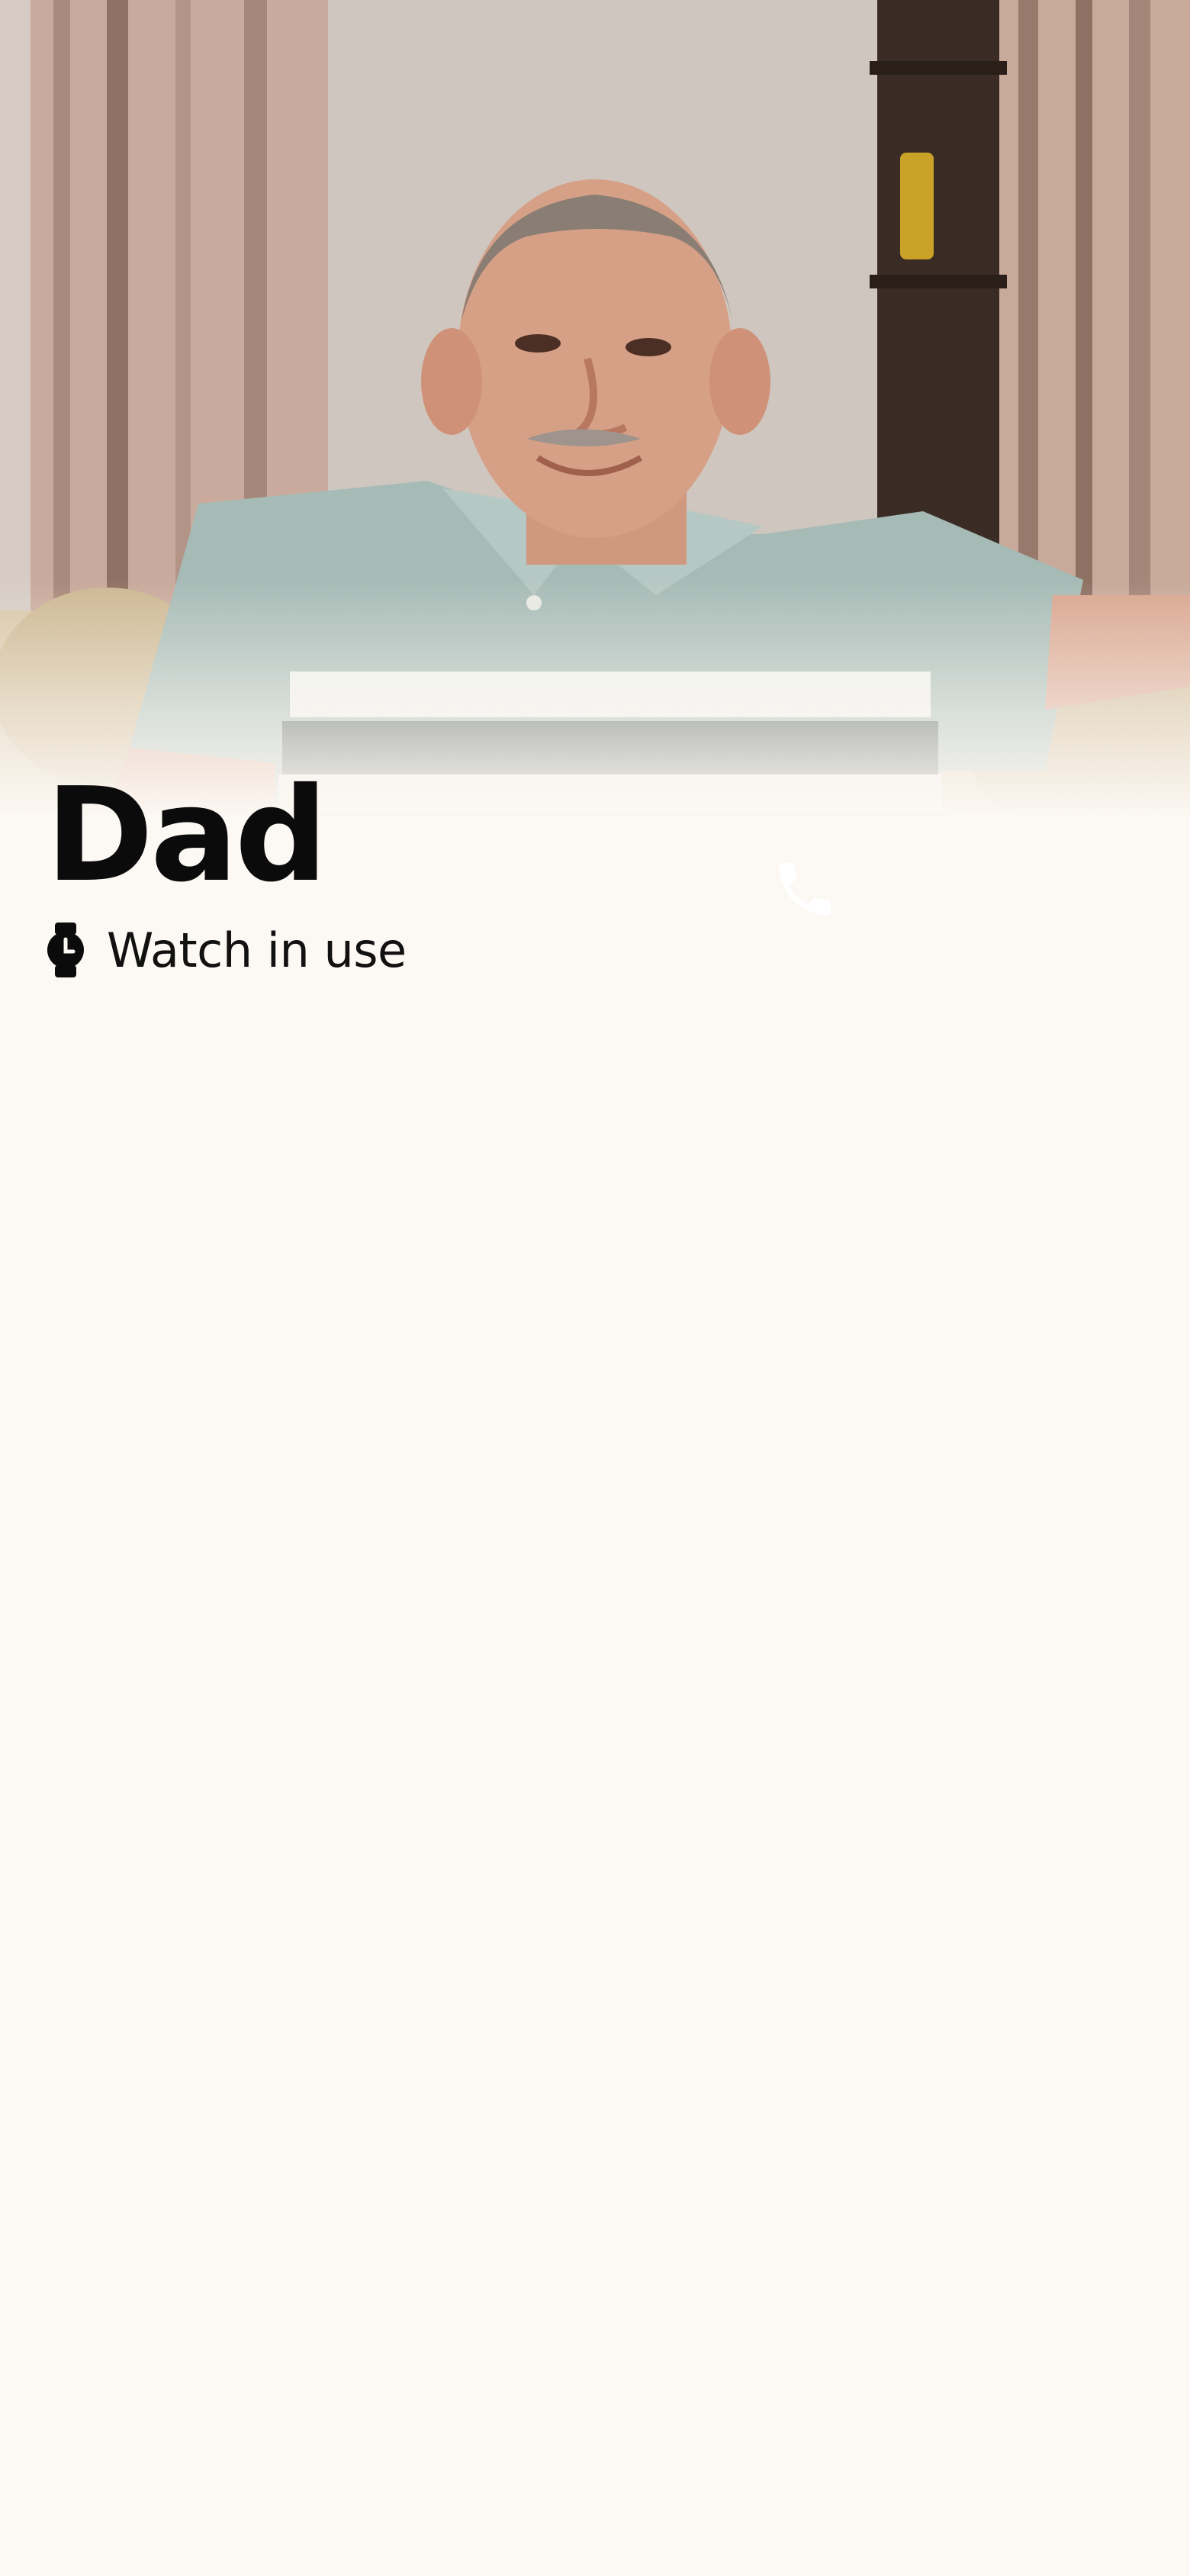 The height and width of the screenshot is (2576, 1190). What do you see at coordinates (187, 835) in the screenshot?
I see `contact-name: Dad` at bounding box center [187, 835].